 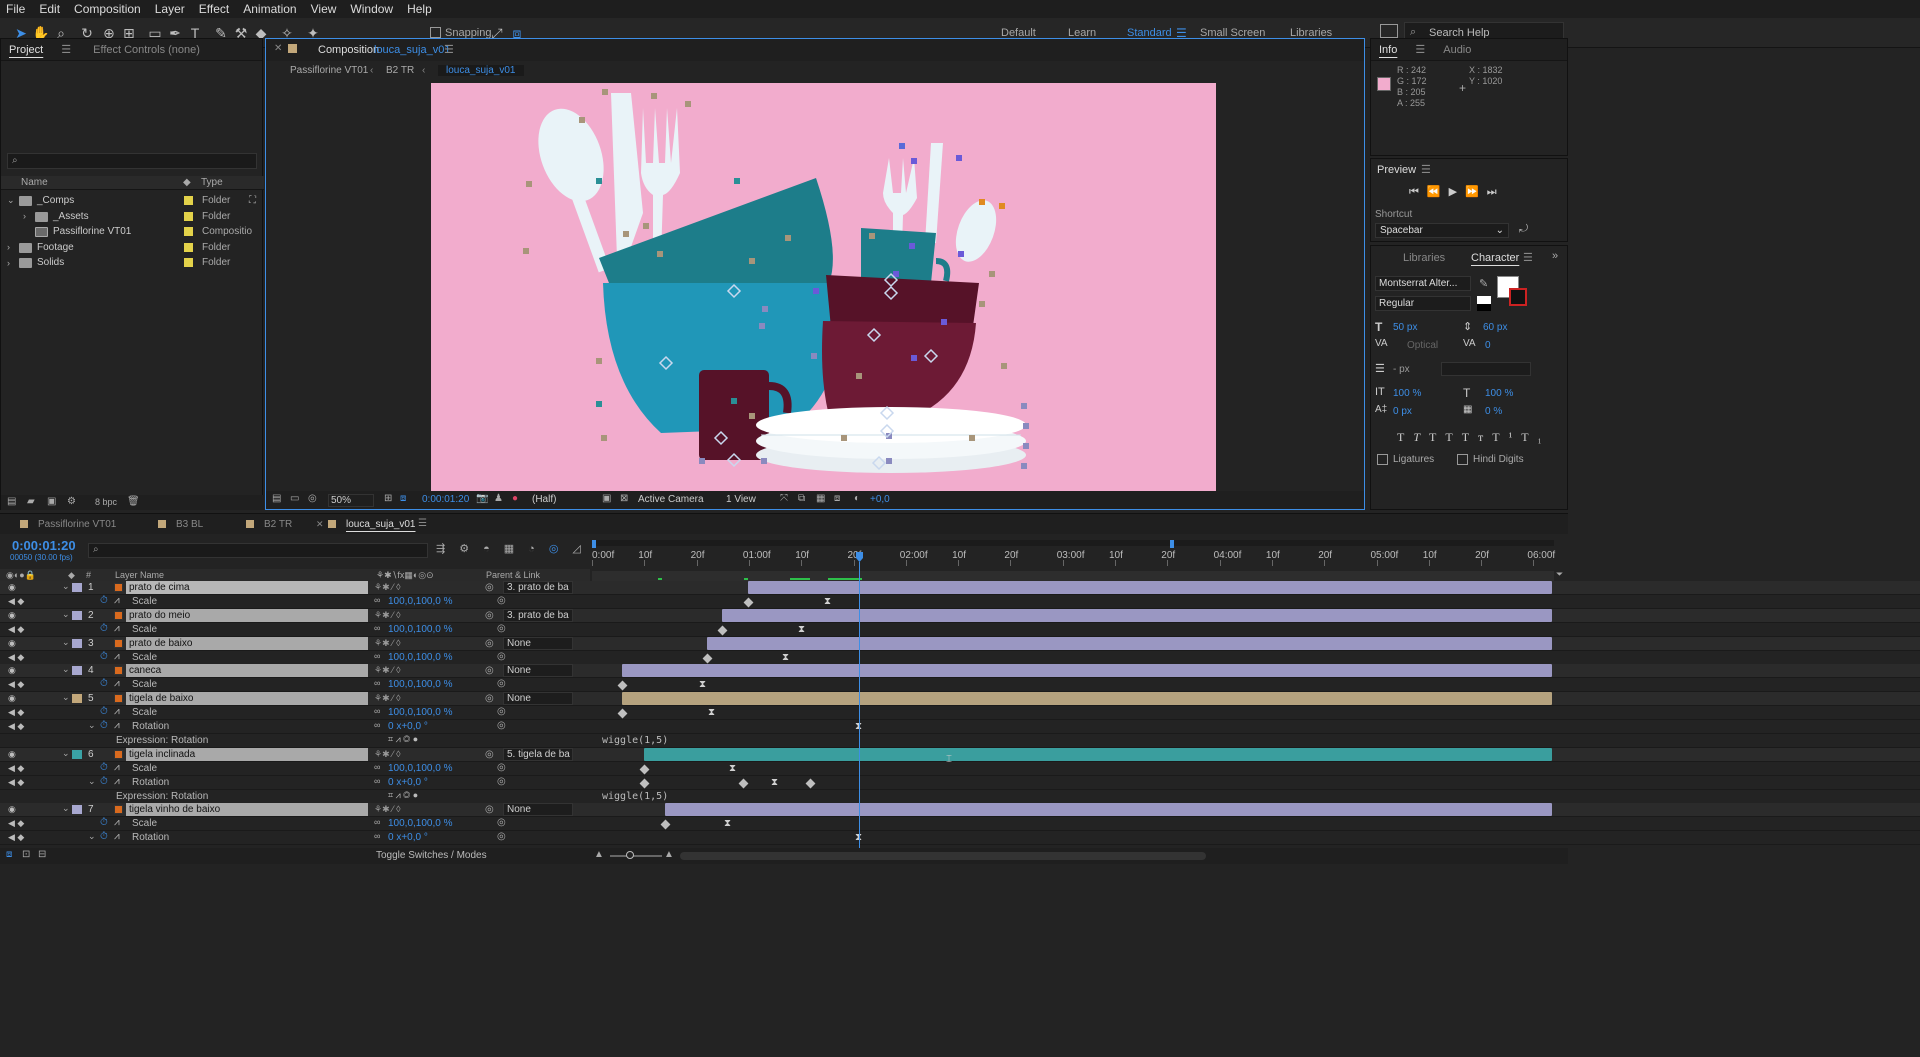 I want to click on timeline-tab: B2 TR, so click(x=278, y=524).